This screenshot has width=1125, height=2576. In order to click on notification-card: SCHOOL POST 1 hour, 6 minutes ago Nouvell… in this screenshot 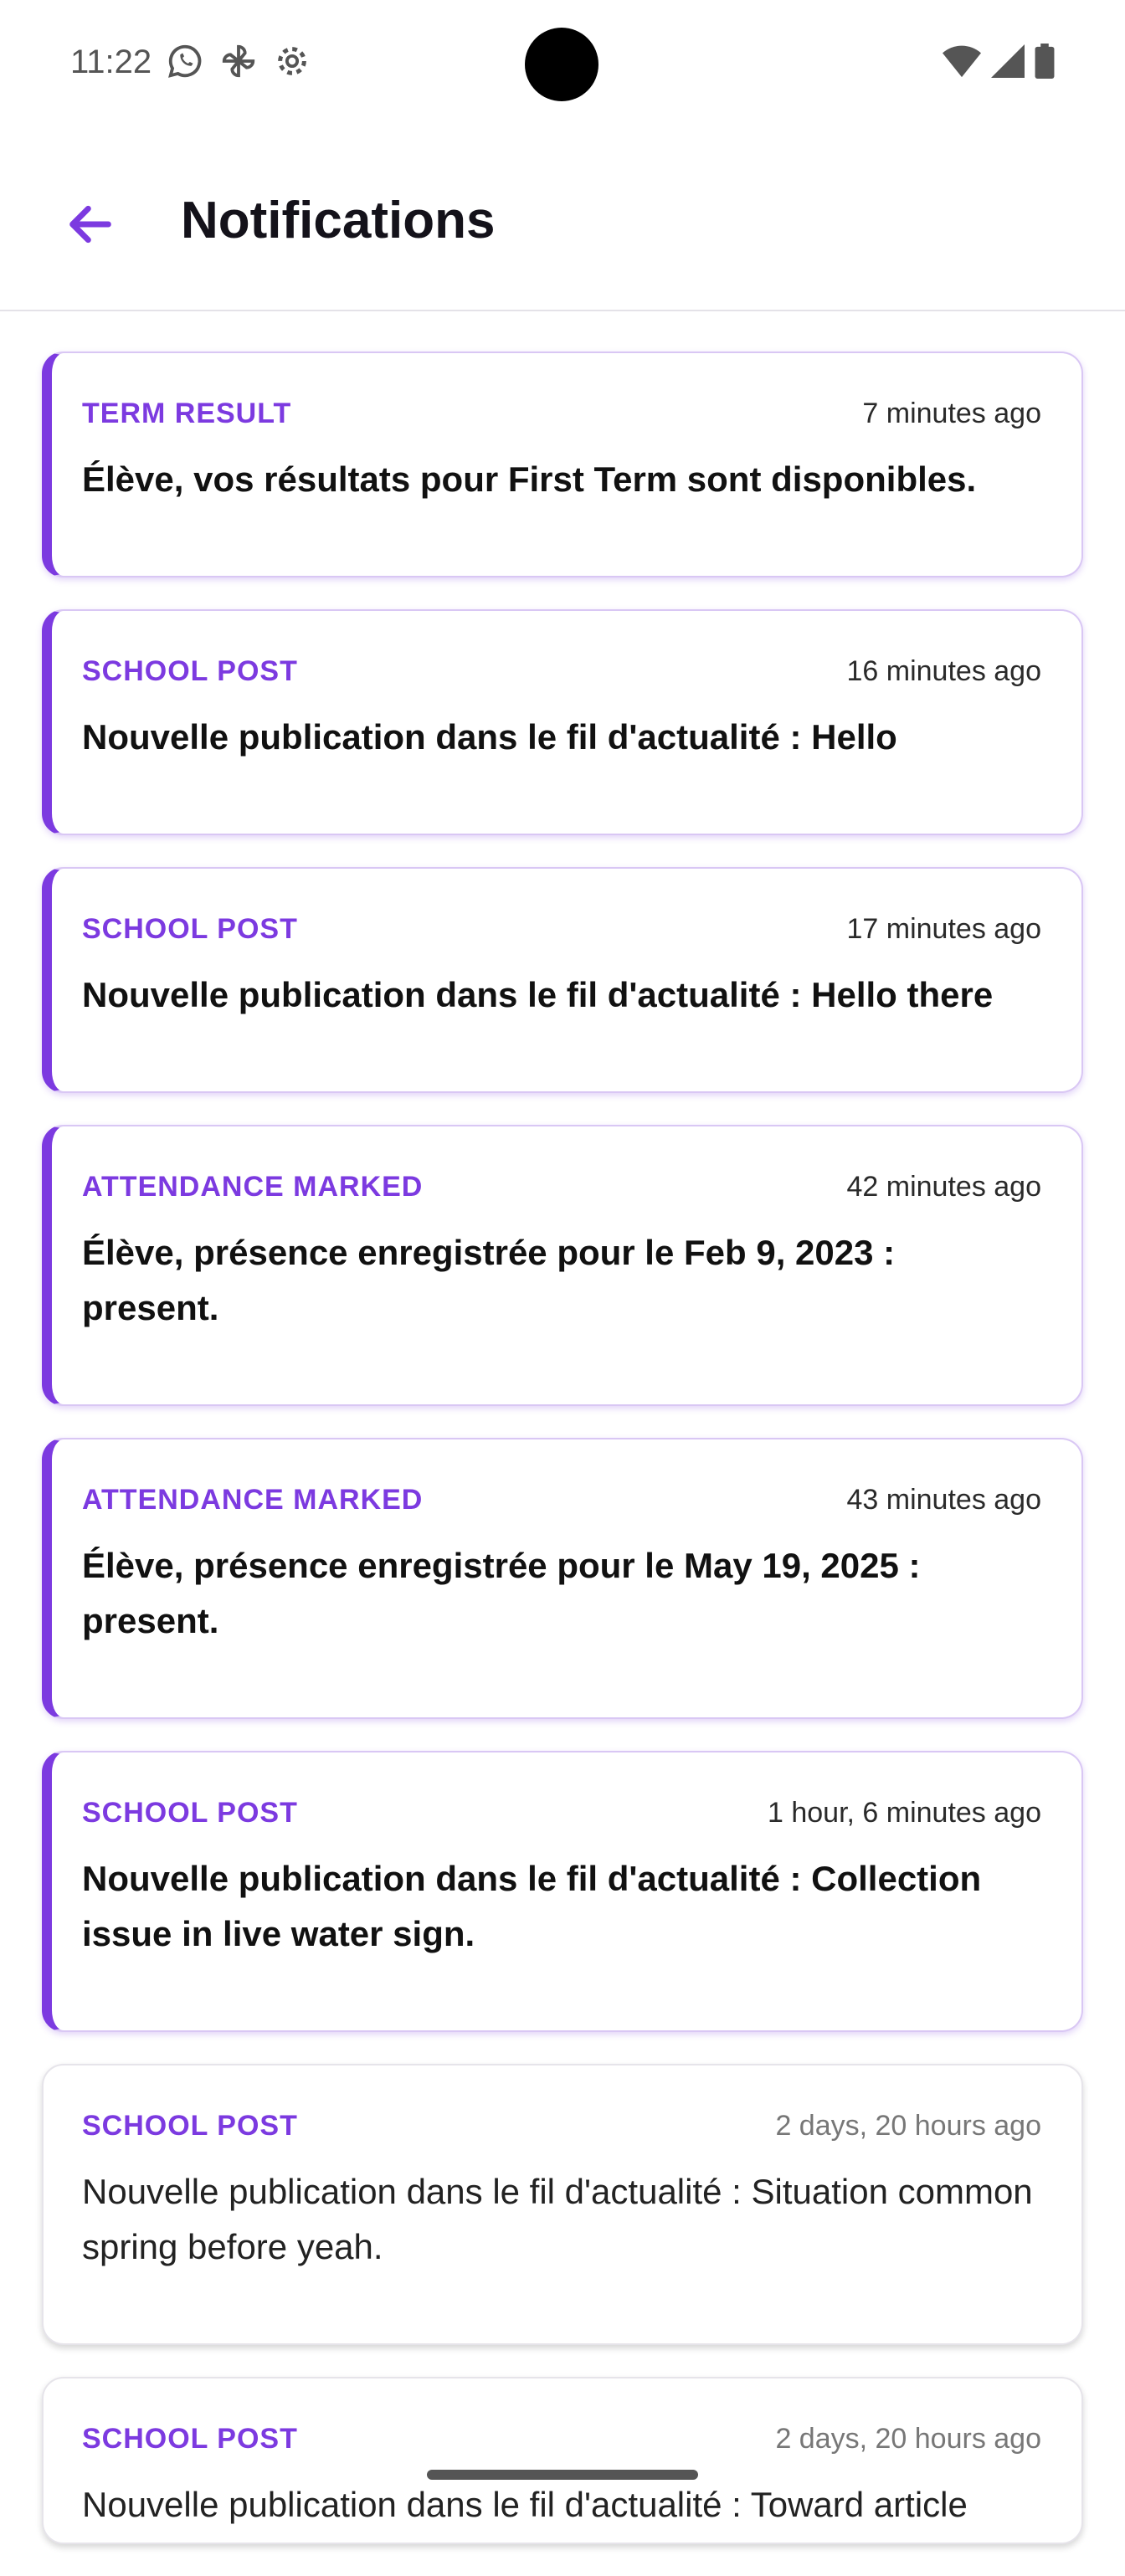, I will do `click(562, 1891)`.